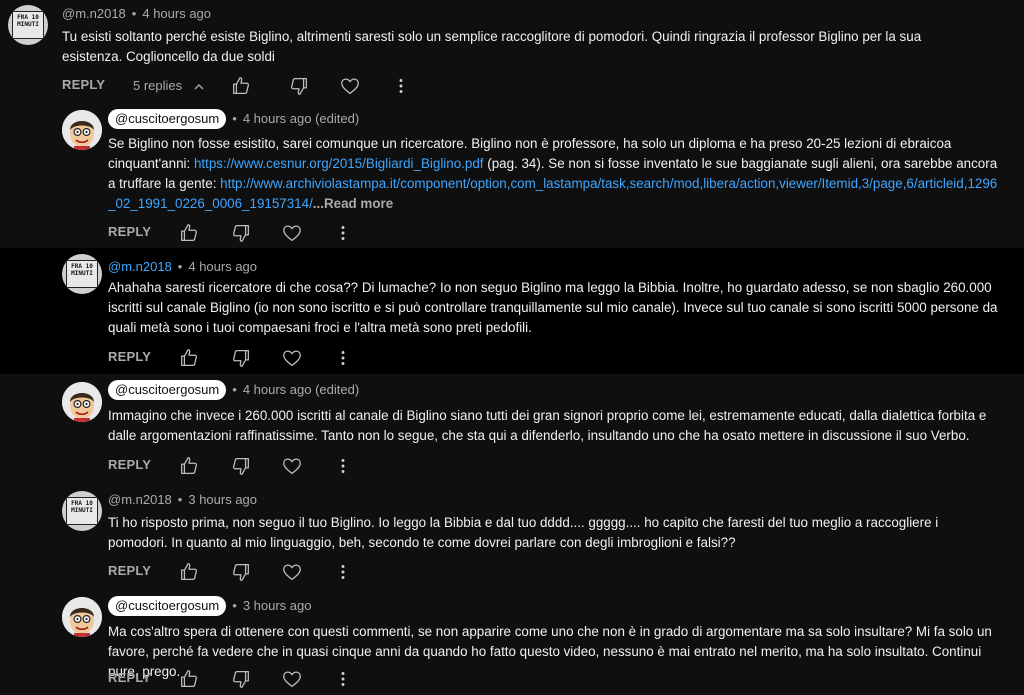 The image size is (1024, 695). What do you see at coordinates (199, 85) in the screenshot?
I see `chevron-up-icon` at bounding box center [199, 85].